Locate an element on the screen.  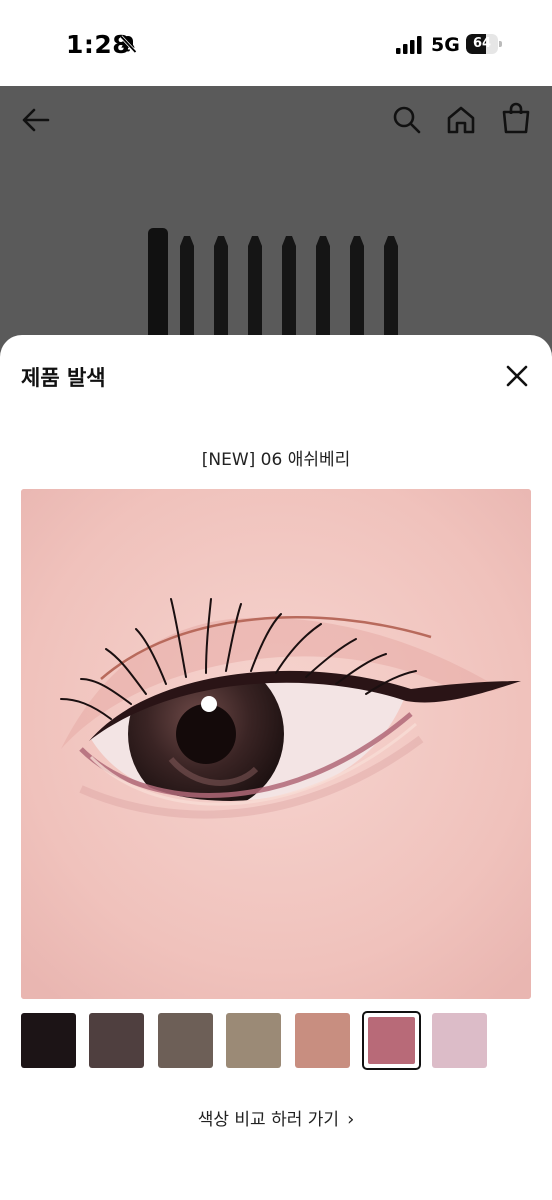
network-label: 5G is located at coordinates (445, 45).